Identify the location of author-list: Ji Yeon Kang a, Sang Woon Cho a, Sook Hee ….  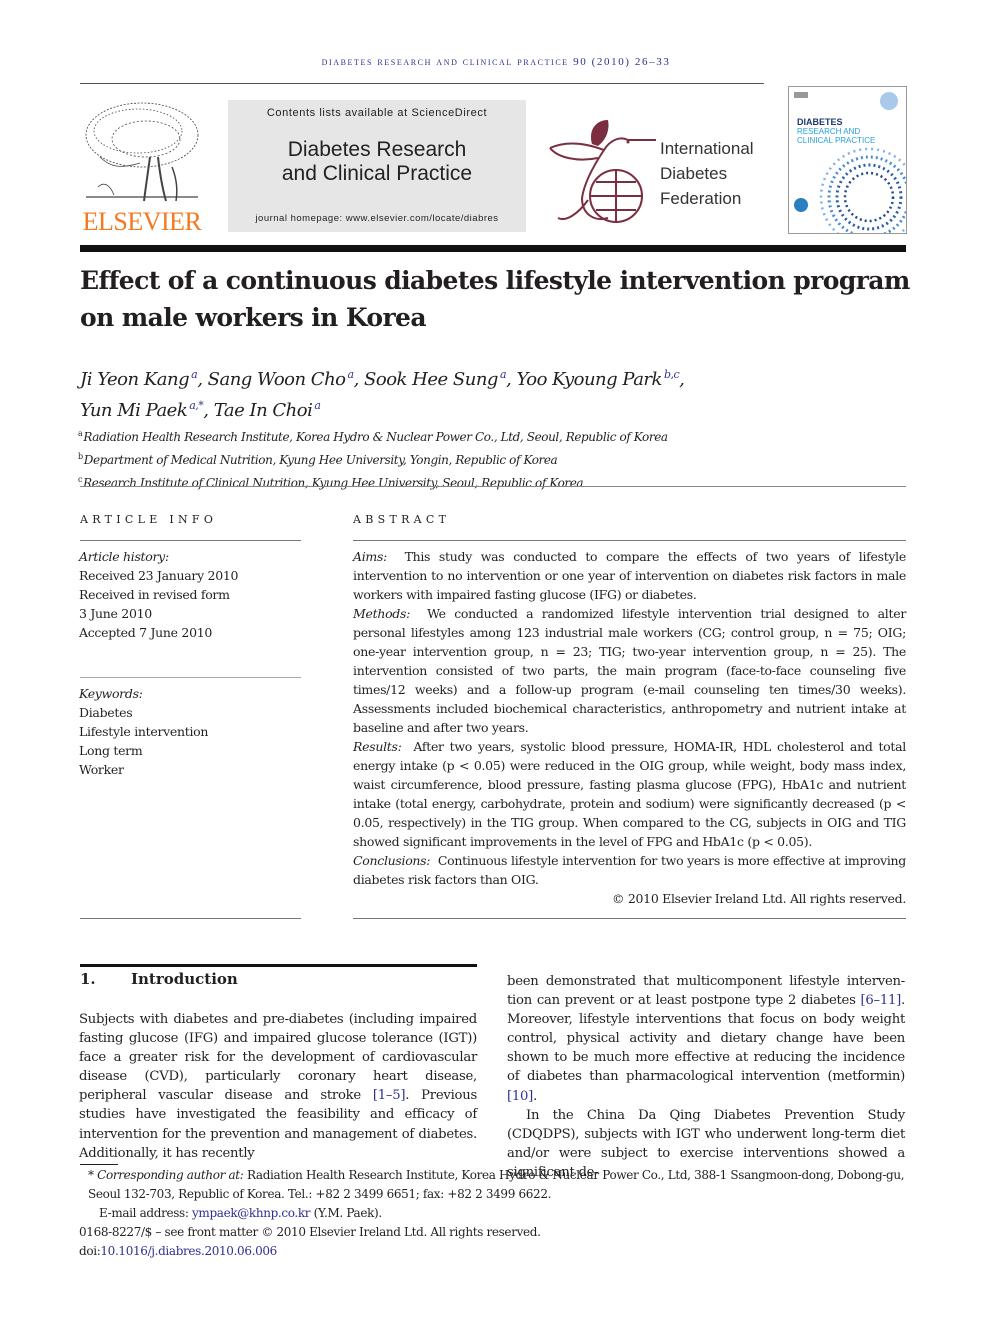
(495, 393).